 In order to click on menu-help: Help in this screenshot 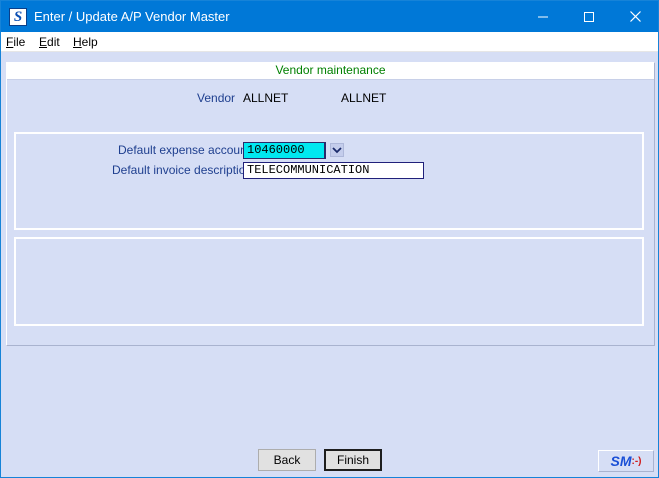, I will do `click(85, 42)`.